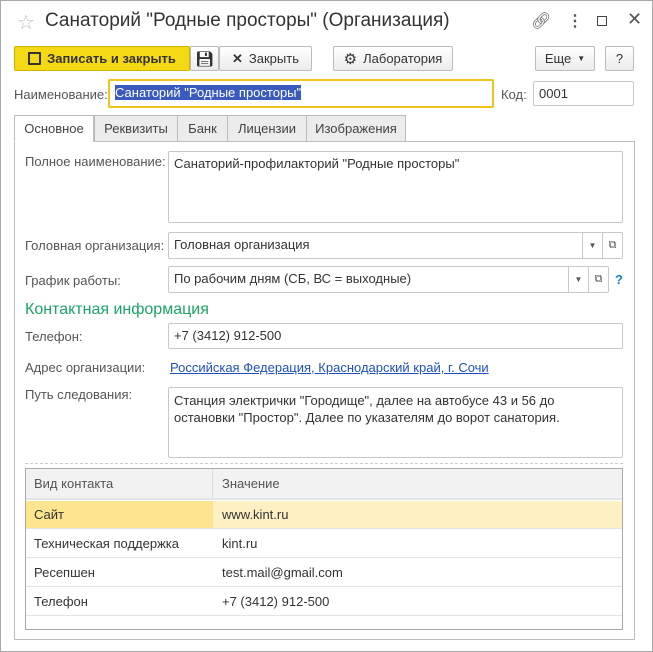 This screenshot has height=652, width=653. I want to click on name-input: Санаторий "Родные просторы", so click(301, 93).